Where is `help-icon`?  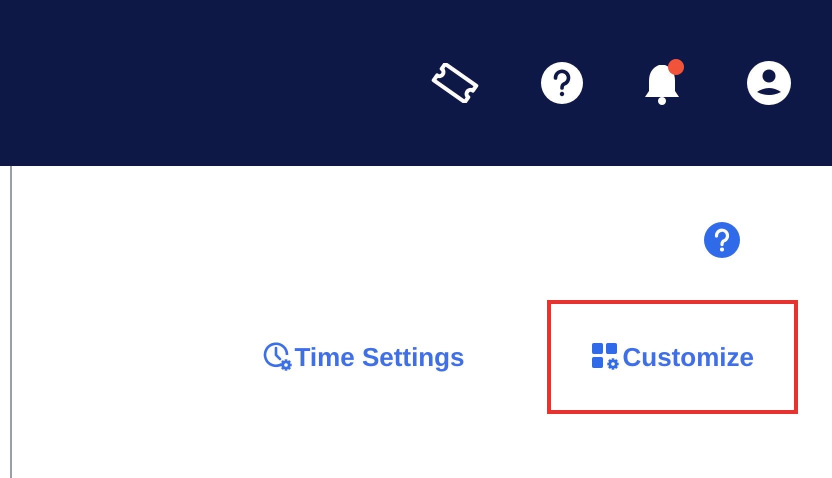
help-icon is located at coordinates (562, 83).